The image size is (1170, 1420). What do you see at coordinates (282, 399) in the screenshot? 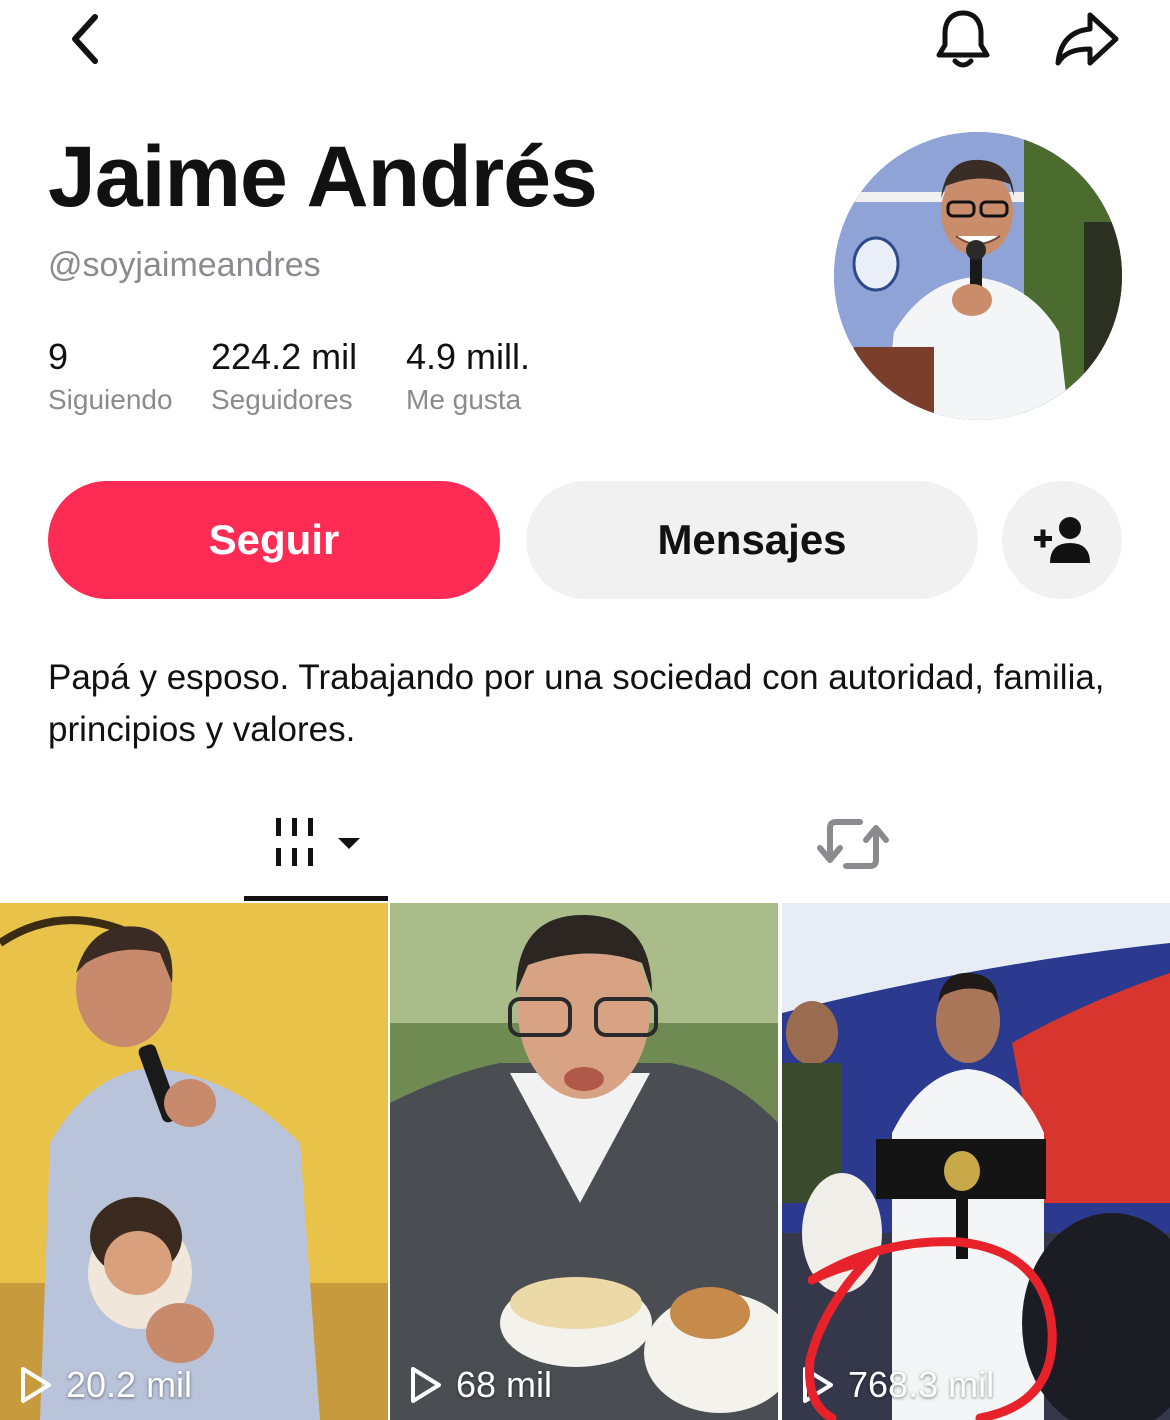
I see `stat-followers-label: Seguidores` at bounding box center [282, 399].